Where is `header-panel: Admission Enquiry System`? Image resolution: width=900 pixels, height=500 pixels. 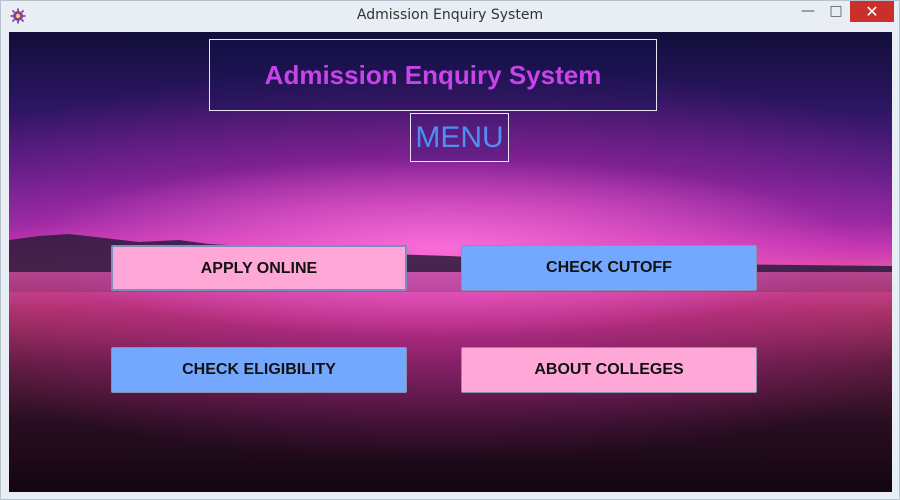
header-panel: Admission Enquiry System is located at coordinates (433, 75).